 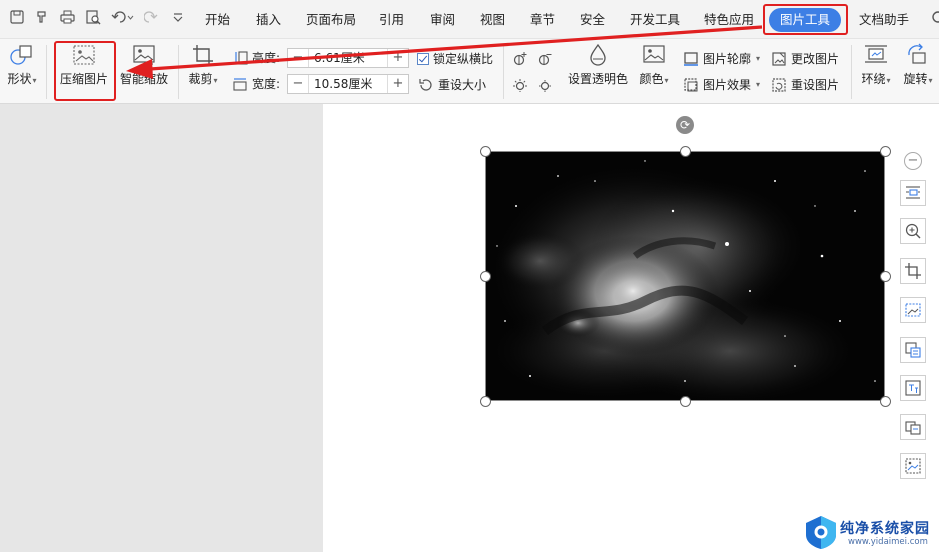 What do you see at coordinates (398, 84) in the screenshot?
I see `width-plus-button: +` at bounding box center [398, 84].